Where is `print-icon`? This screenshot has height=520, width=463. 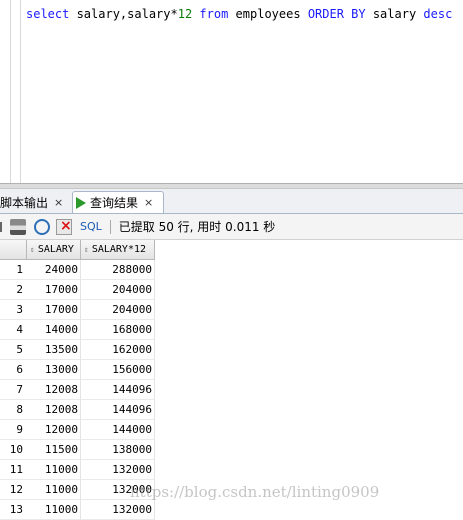
print-icon is located at coordinates (18, 226).